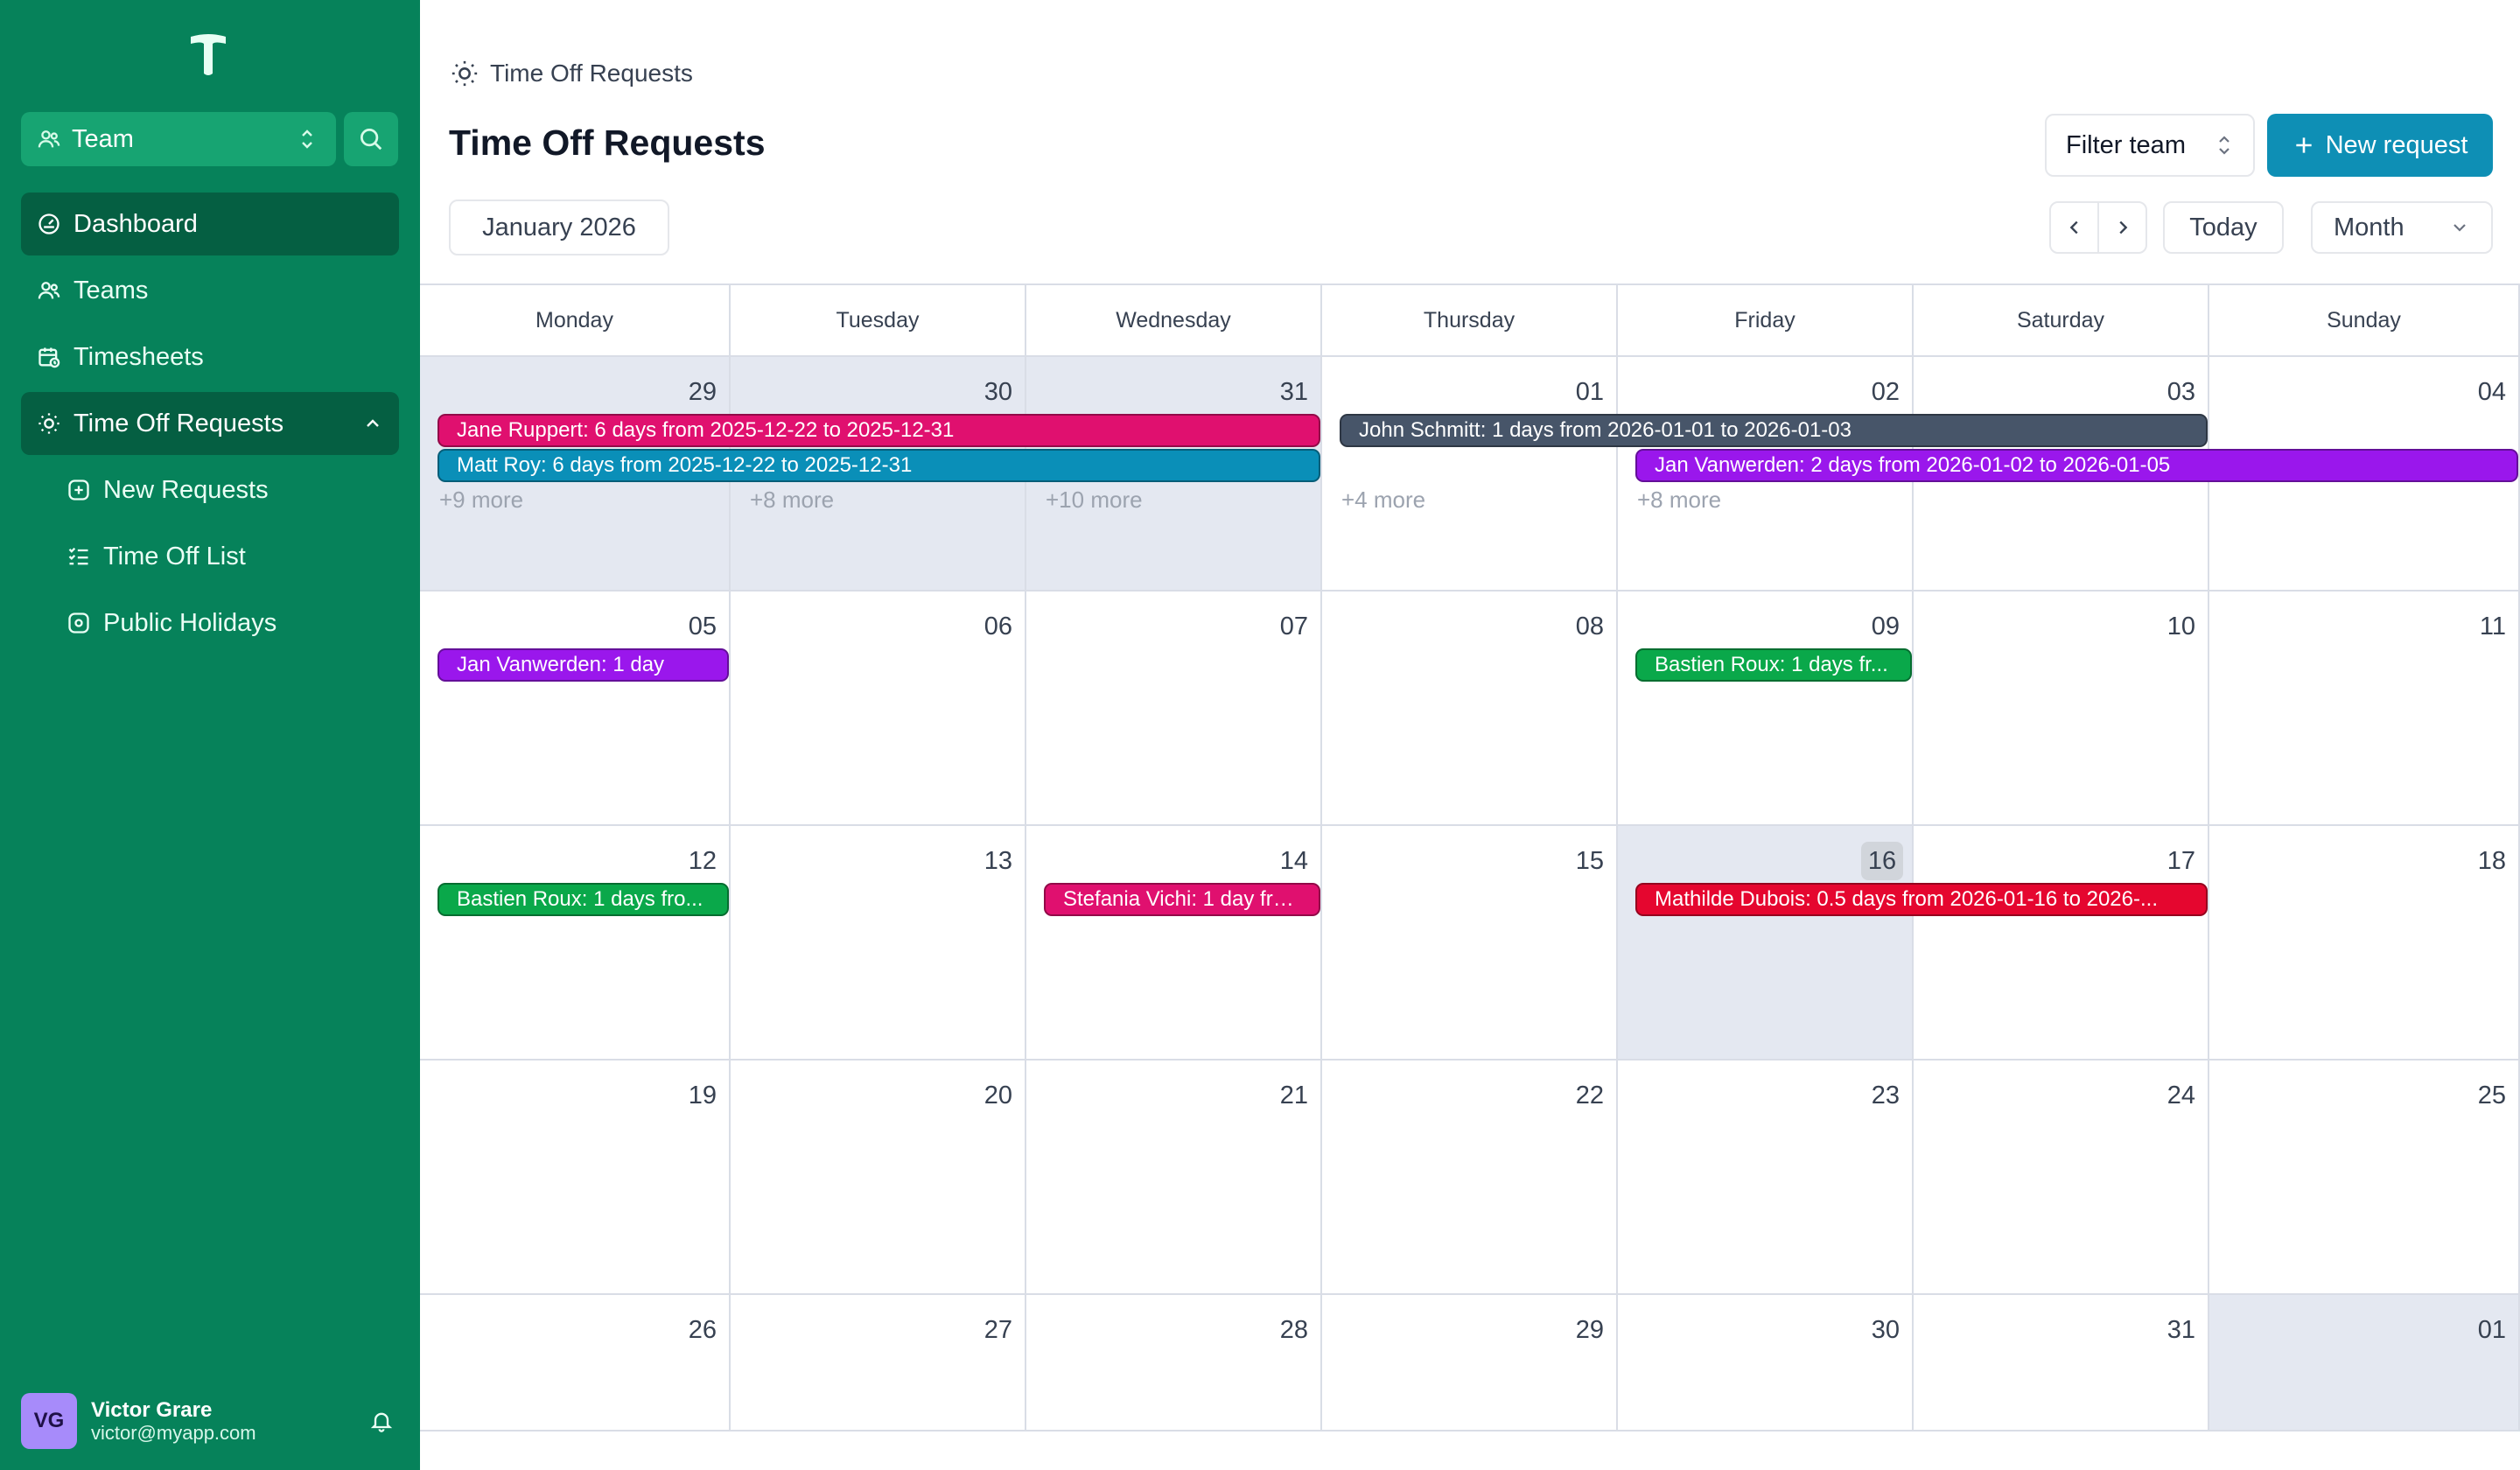 The height and width of the screenshot is (1470, 2520). I want to click on plus-square-icon, so click(78, 490).